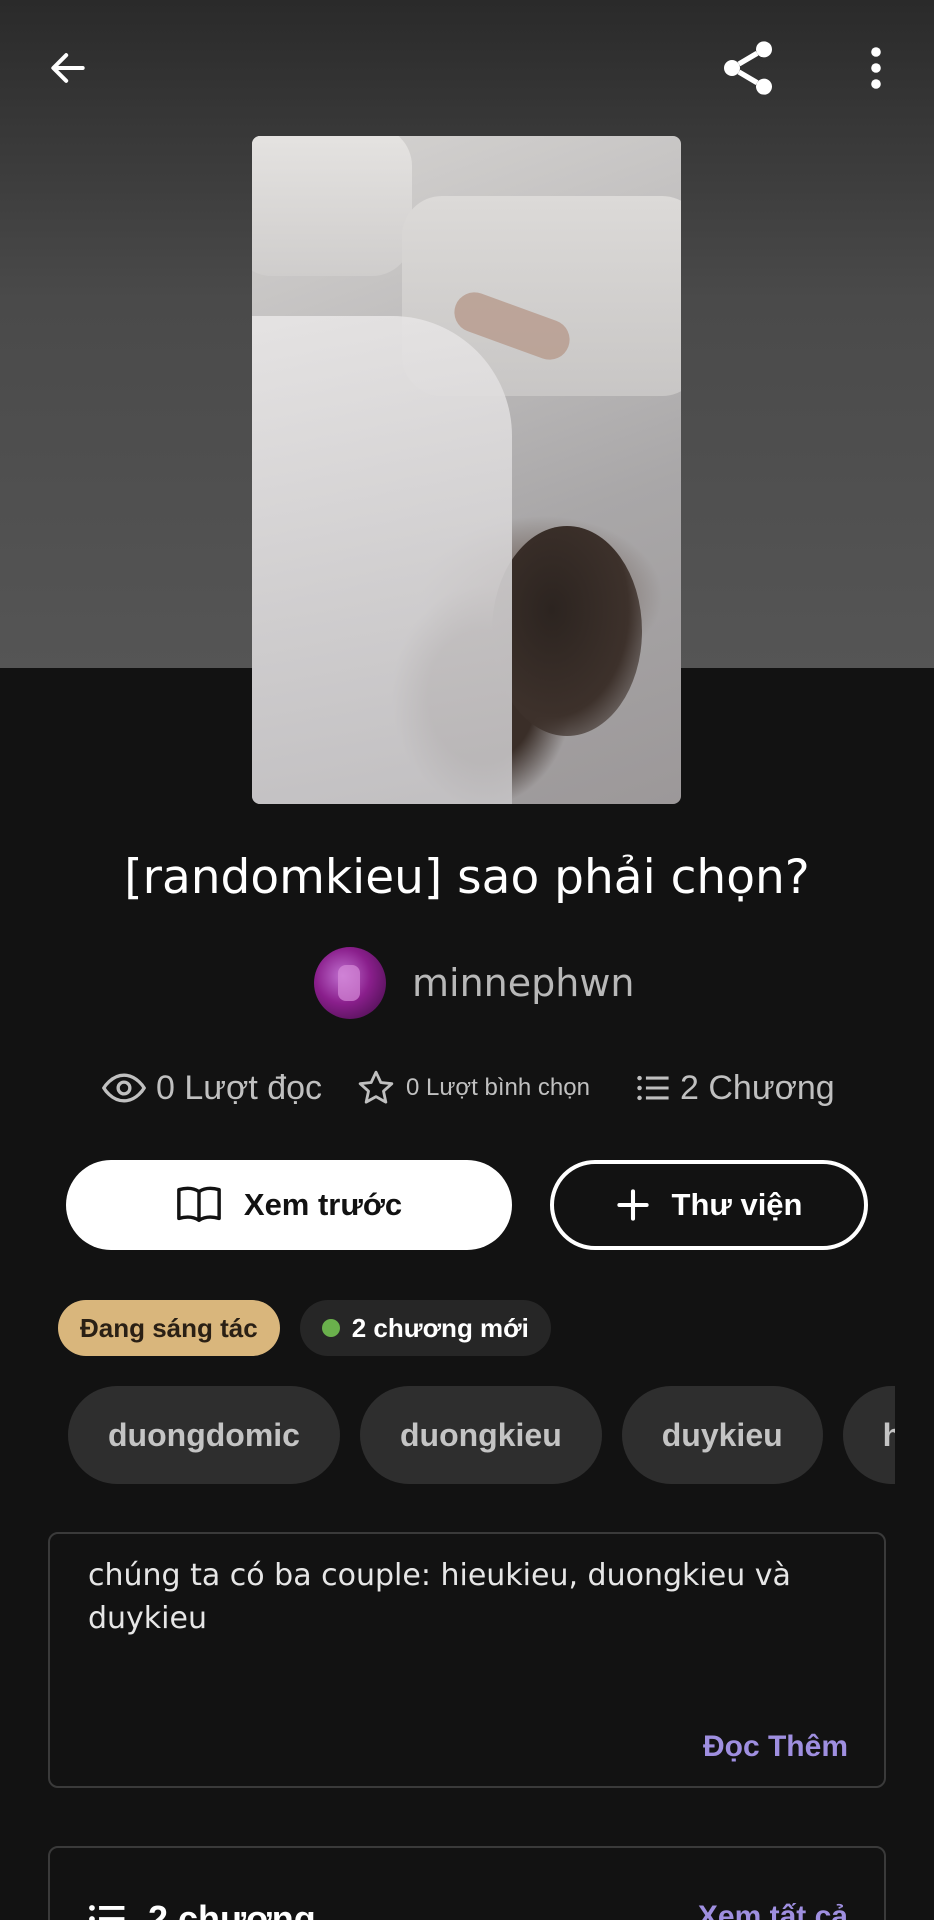  What do you see at coordinates (204, 1435) in the screenshot?
I see `tag-chip: duongdomic` at bounding box center [204, 1435].